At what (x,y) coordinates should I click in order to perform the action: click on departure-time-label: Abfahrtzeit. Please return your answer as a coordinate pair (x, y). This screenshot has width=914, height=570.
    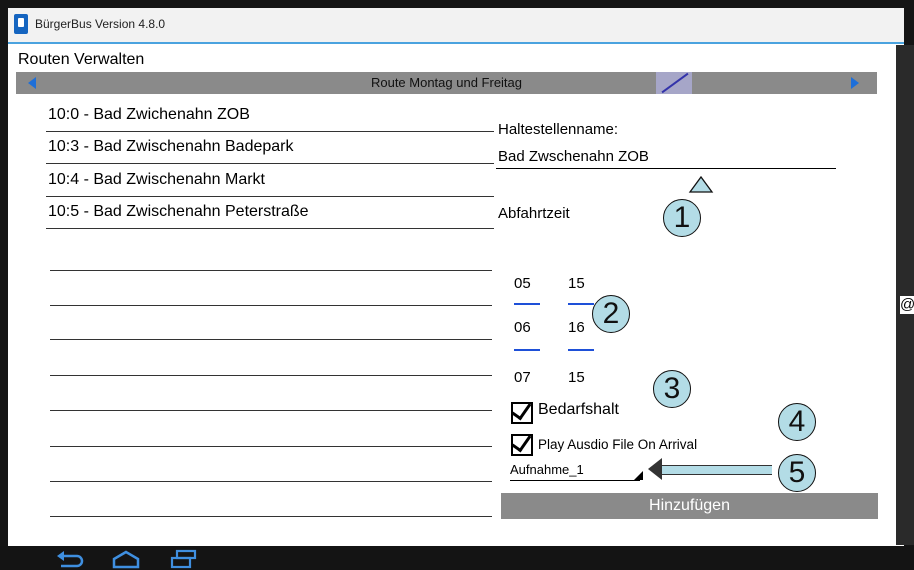
    Looking at the image, I should click on (534, 213).